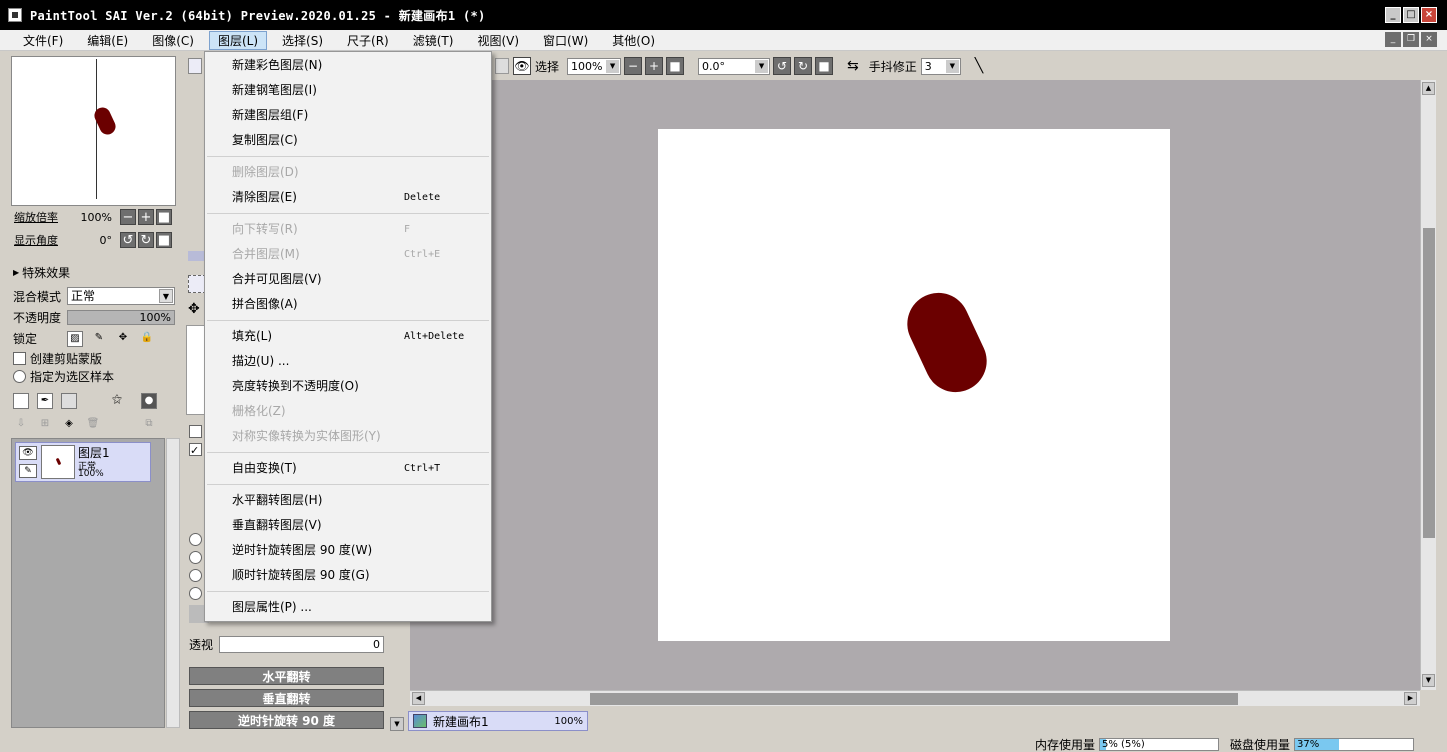 This screenshot has width=1447, height=752. I want to click on opacity-slider: 100%, so click(121, 317).